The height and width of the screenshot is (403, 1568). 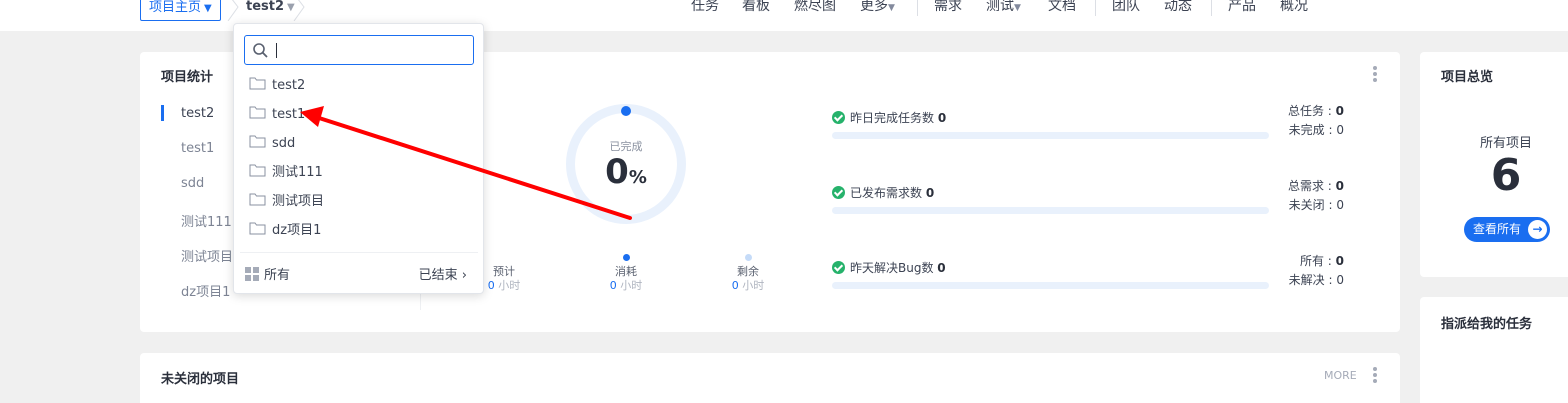 I want to click on dropdown-project-label: test1, so click(x=289, y=114).